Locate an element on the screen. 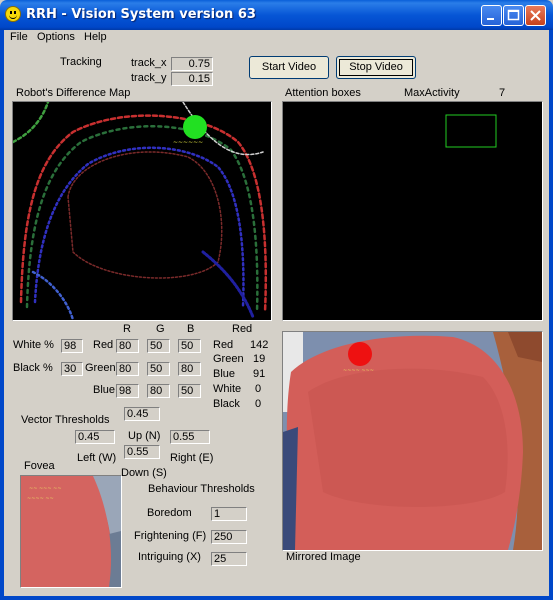 This screenshot has width=553, height=600. difference-map-title: Robot's Difference Map is located at coordinates (73, 93).